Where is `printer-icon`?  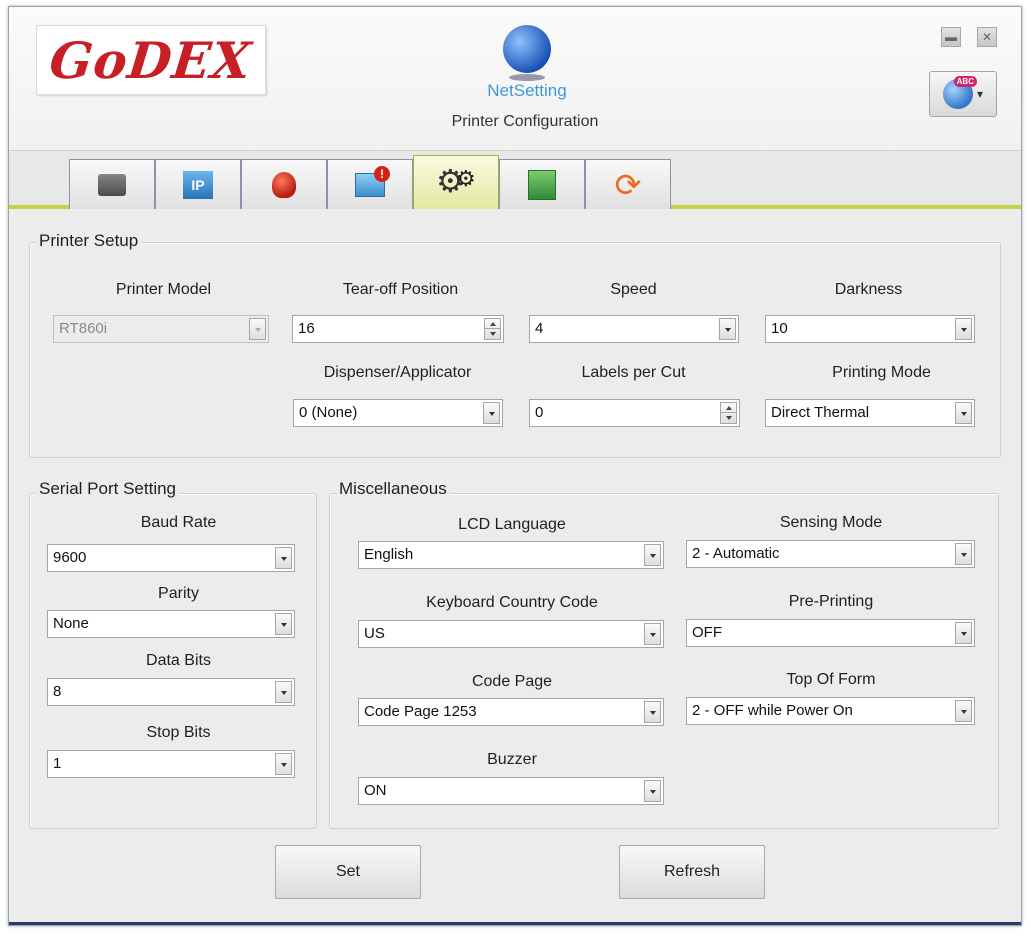
printer-icon is located at coordinates (112, 184).